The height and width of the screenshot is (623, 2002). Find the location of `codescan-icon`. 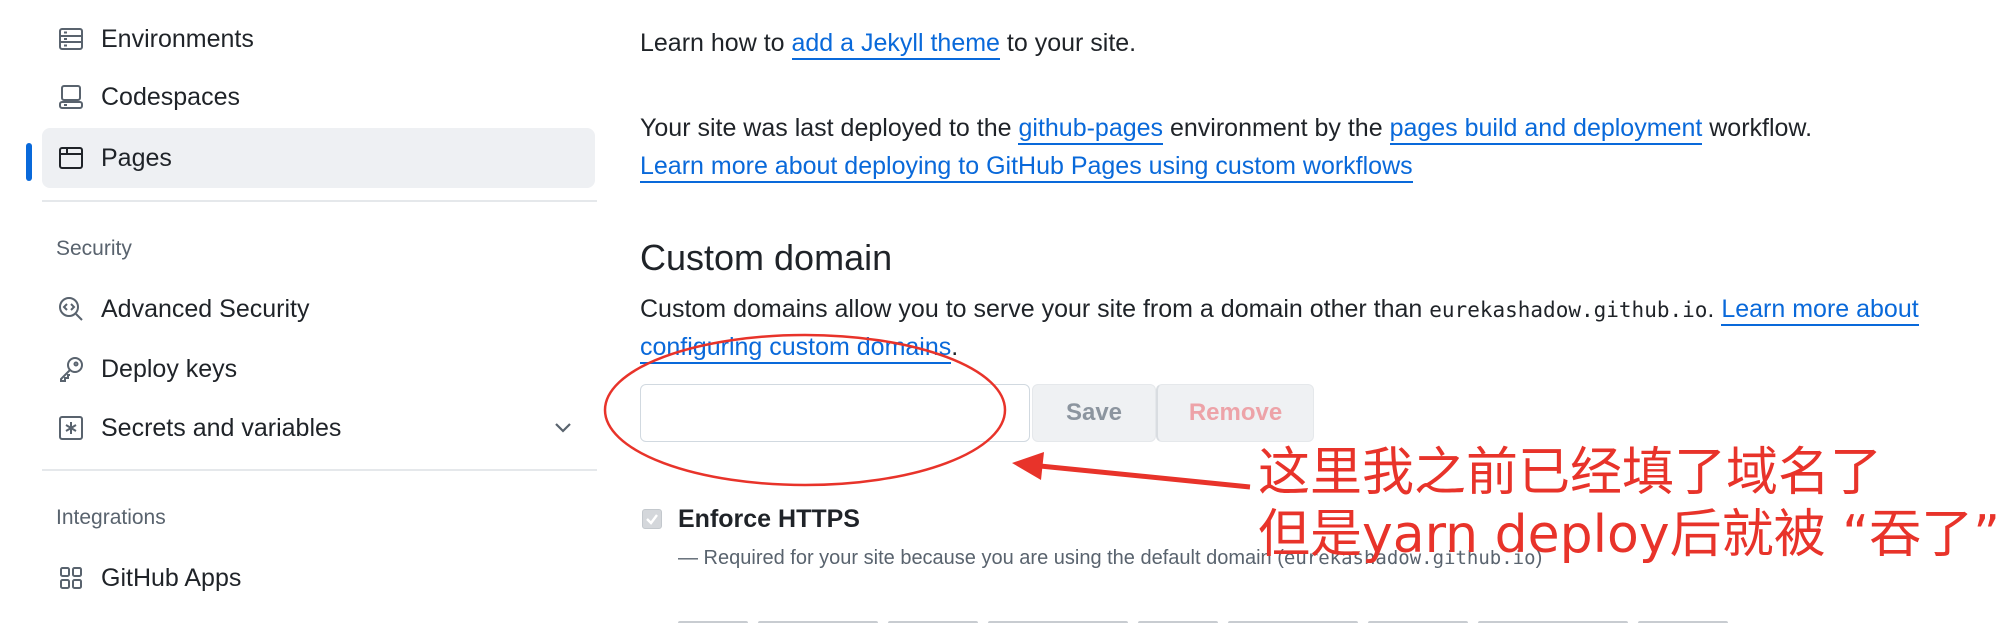

codescan-icon is located at coordinates (71, 309).